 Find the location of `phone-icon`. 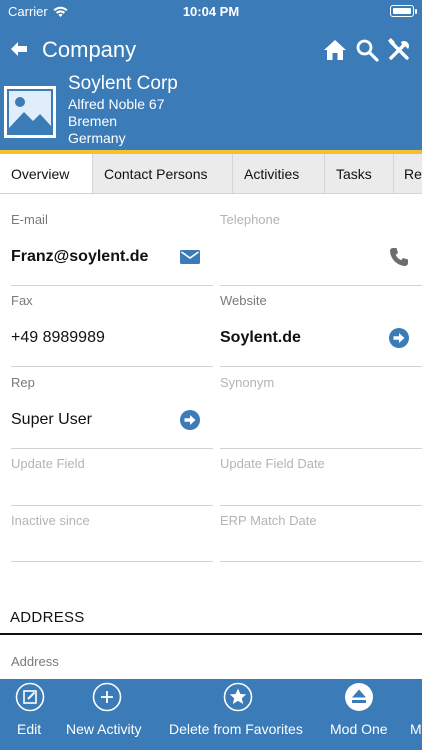

phone-icon is located at coordinates (399, 257).